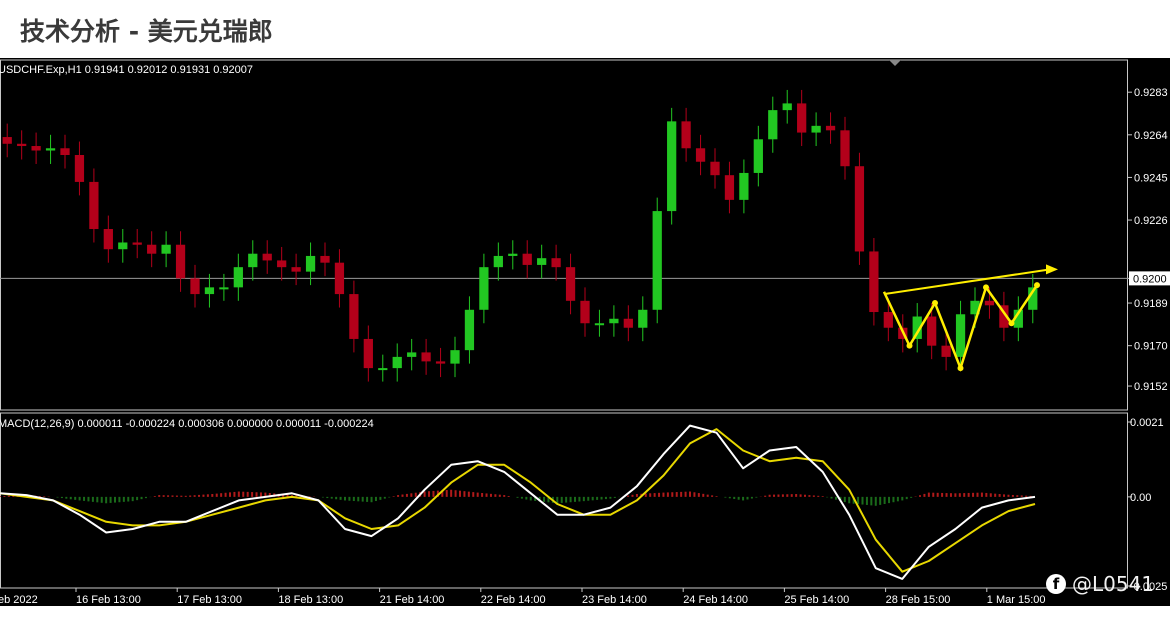  I want to click on time-tick-label: 25 Feb 14:00, so click(816, 600).